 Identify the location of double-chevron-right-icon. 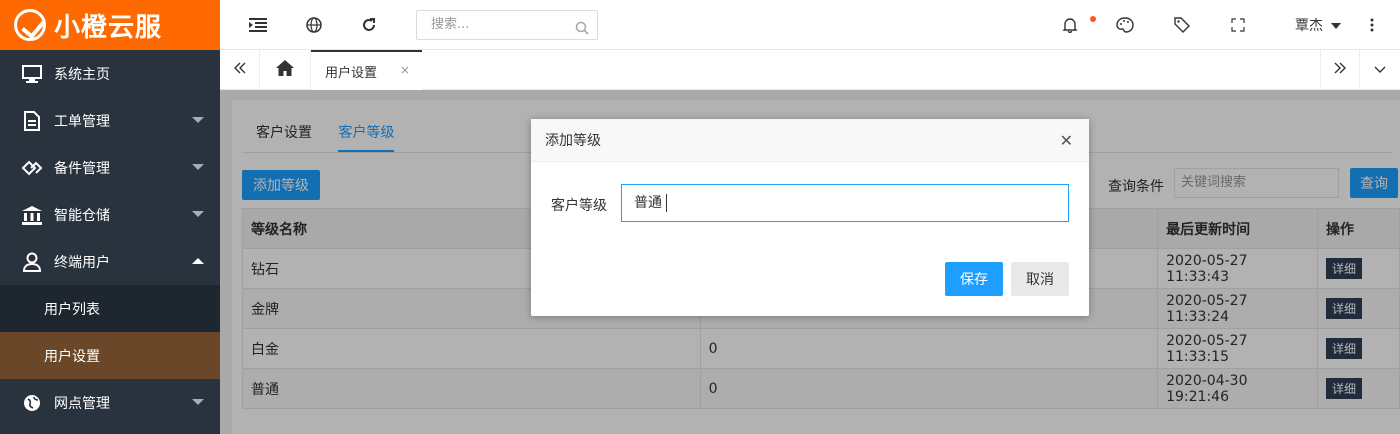
(1340, 70).